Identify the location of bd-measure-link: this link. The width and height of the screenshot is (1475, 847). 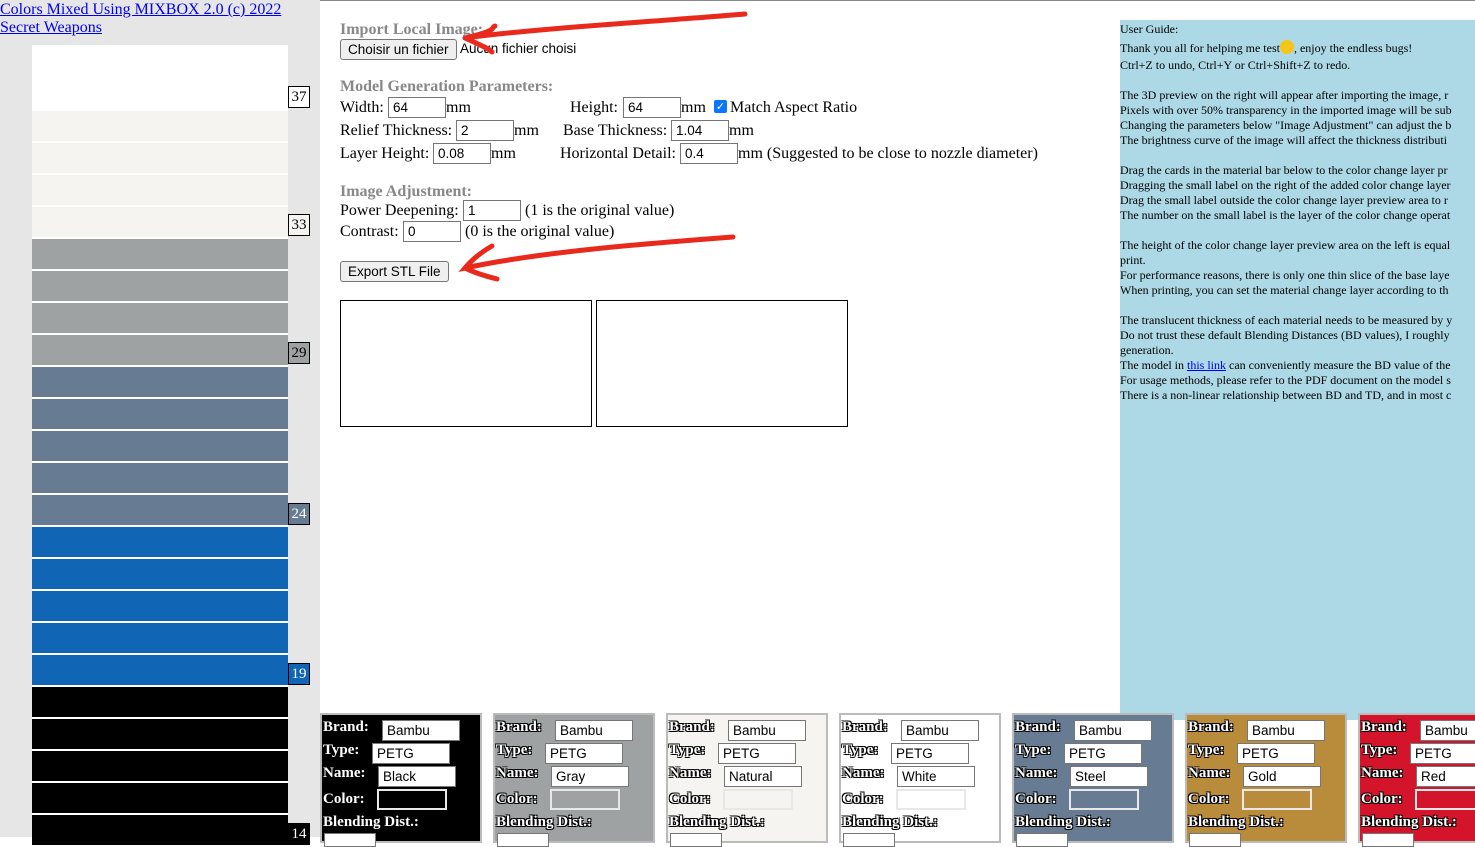
(1206, 365).